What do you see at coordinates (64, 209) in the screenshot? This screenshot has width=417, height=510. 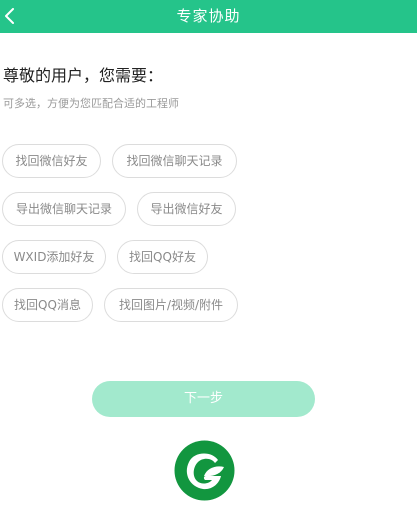 I see `option-chip-export-wechat-chats: 导出微信聊天记录` at bounding box center [64, 209].